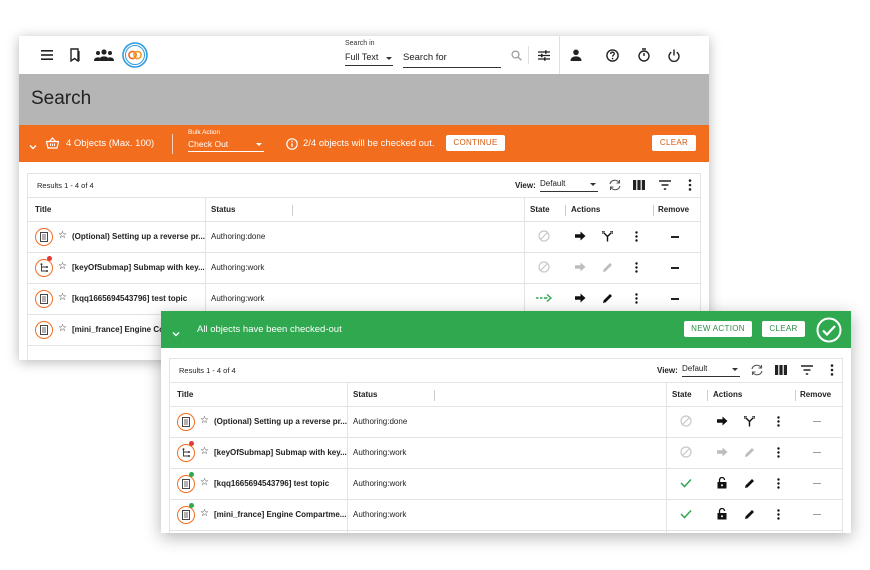 This screenshot has width=870, height=570. Describe the element at coordinates (238, 236) in the screenshot. I see `row-status: Authoring:done` at that location.